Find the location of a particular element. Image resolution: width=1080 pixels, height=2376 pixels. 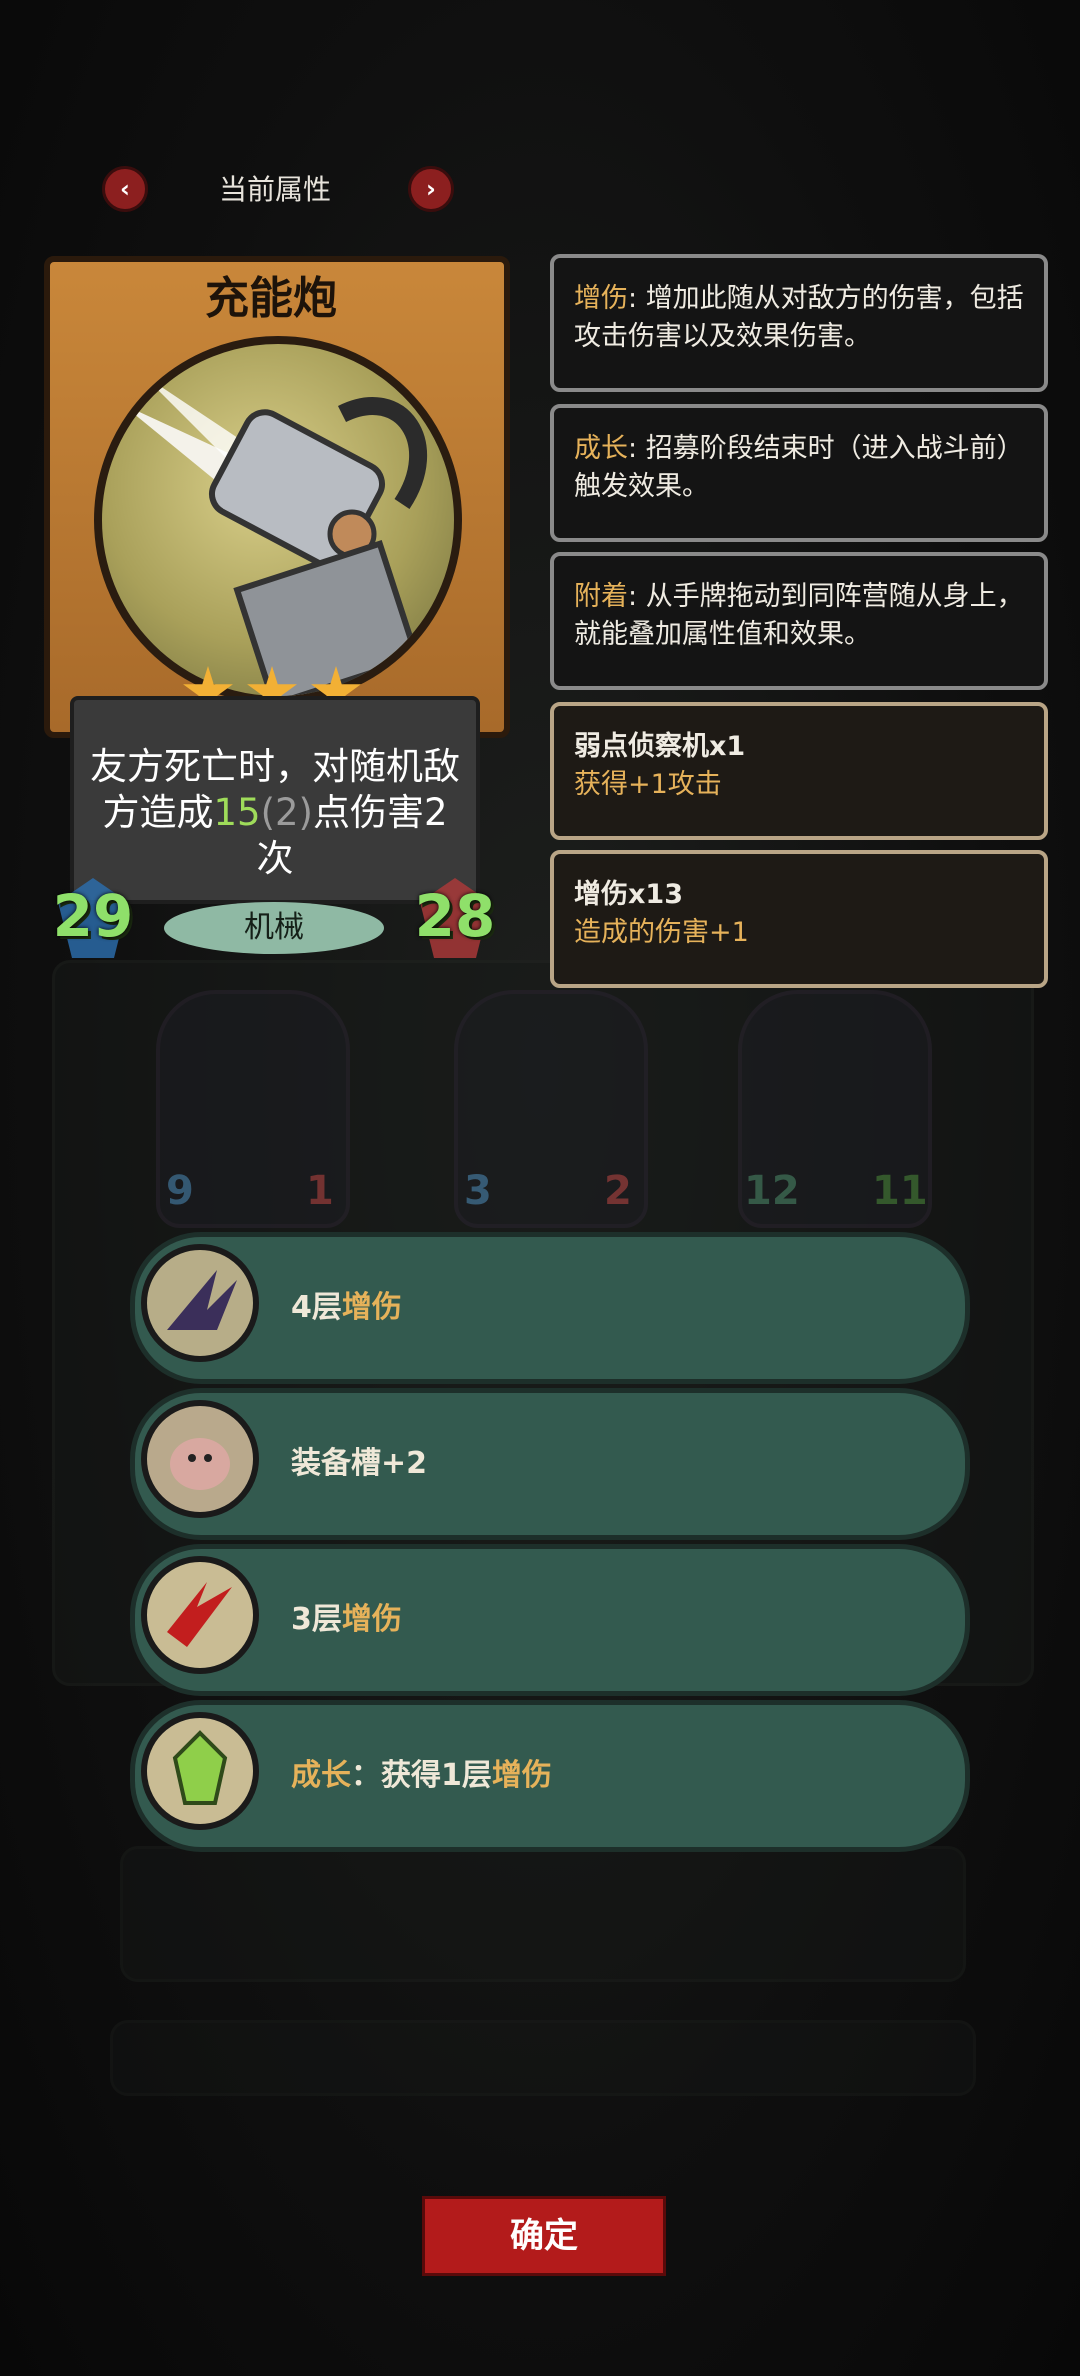

cannon-illustration is located at coordinates (275, 535).